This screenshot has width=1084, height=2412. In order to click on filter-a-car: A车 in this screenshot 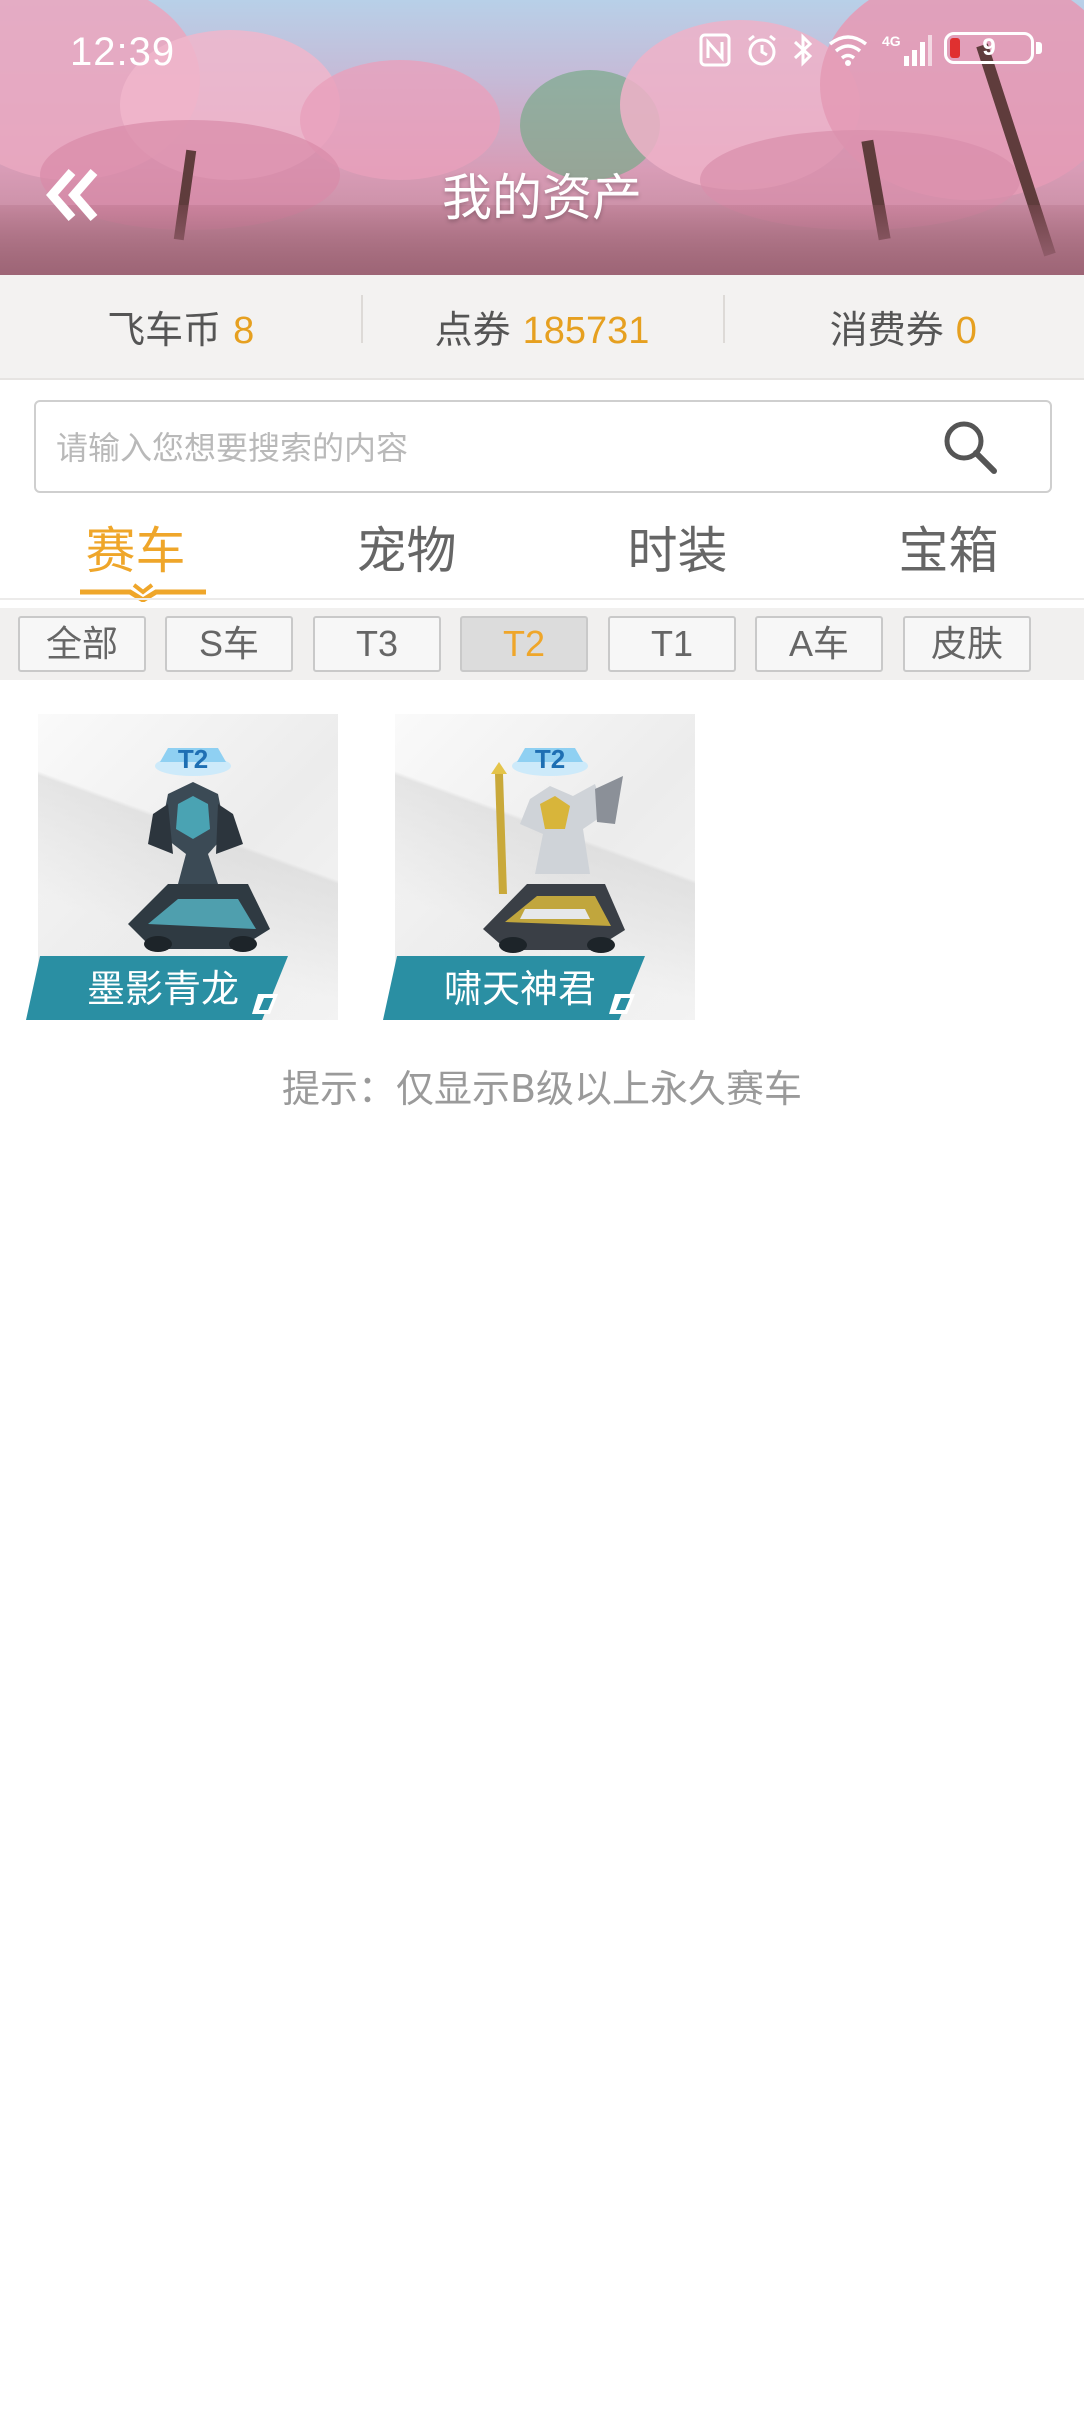, I will do `click(819, 644)`.